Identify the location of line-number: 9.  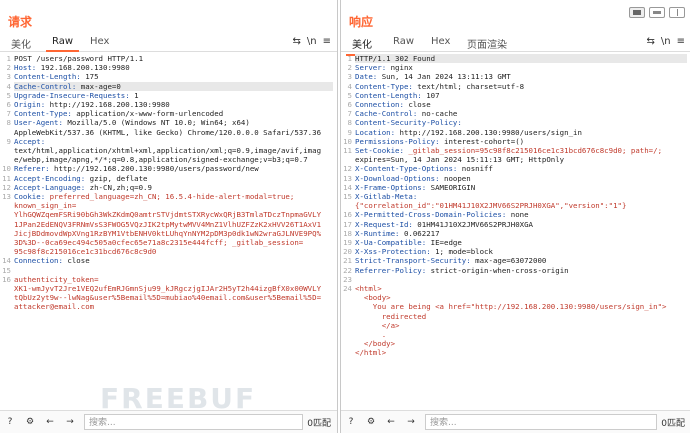
(8, 141).